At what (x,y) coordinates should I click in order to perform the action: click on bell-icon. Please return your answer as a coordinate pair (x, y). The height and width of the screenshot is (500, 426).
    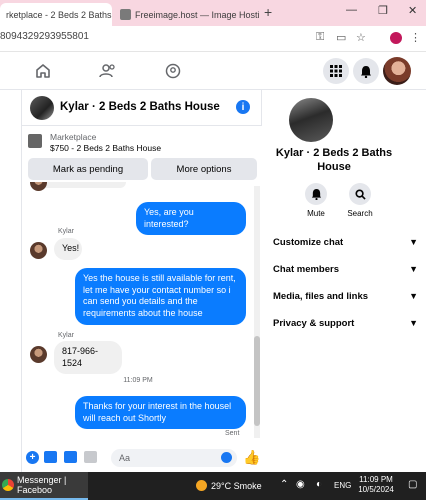
    Looking at the image, I should click on (316, 194).